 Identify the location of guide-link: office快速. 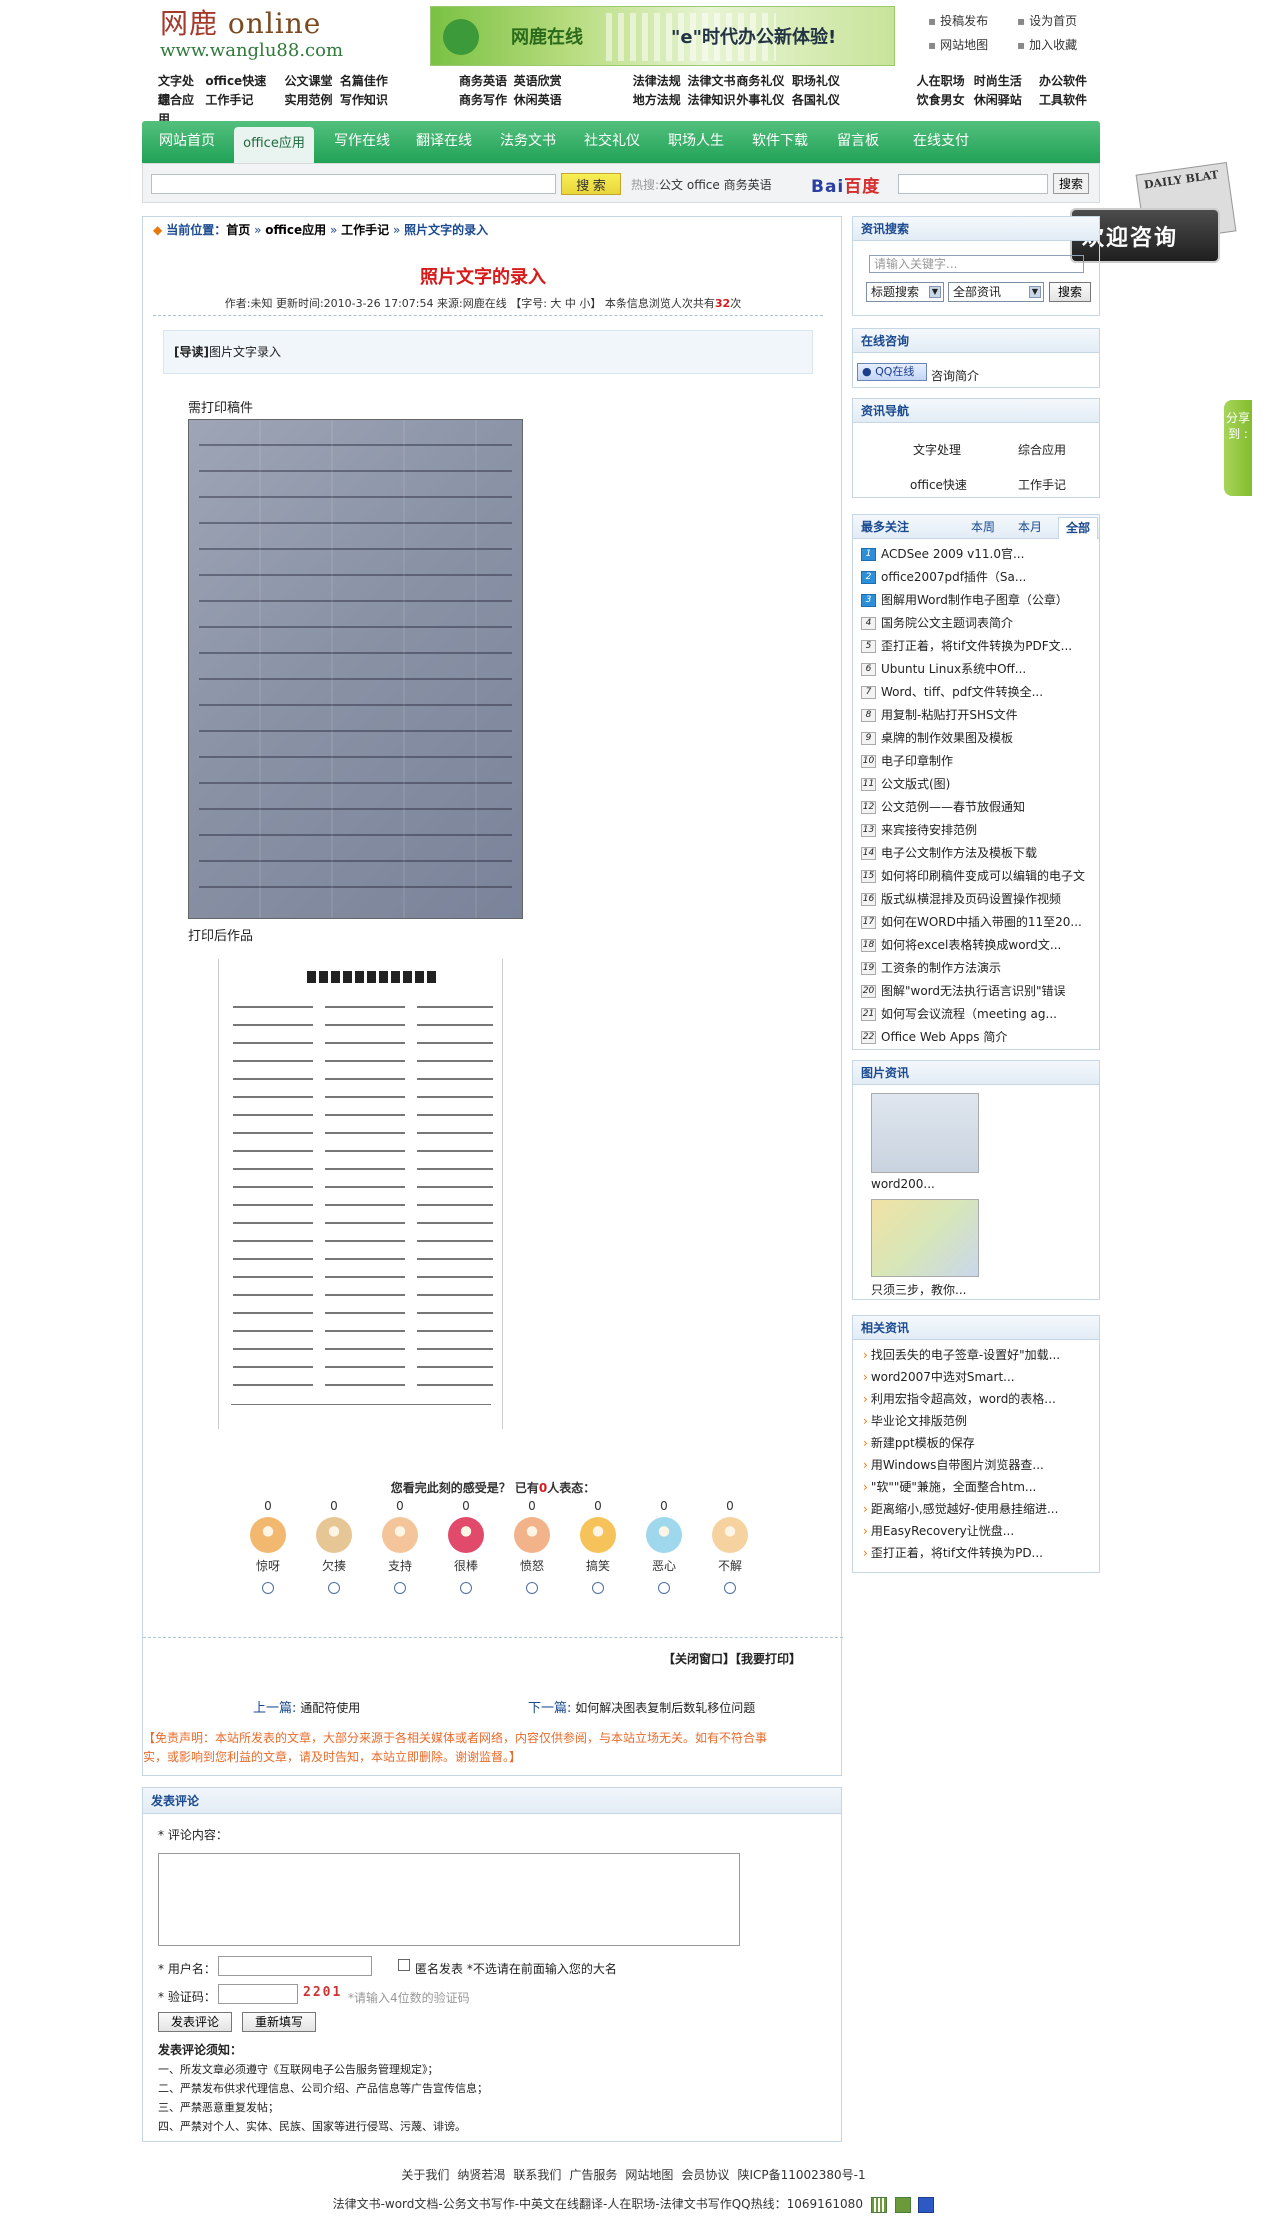
(938, 484).